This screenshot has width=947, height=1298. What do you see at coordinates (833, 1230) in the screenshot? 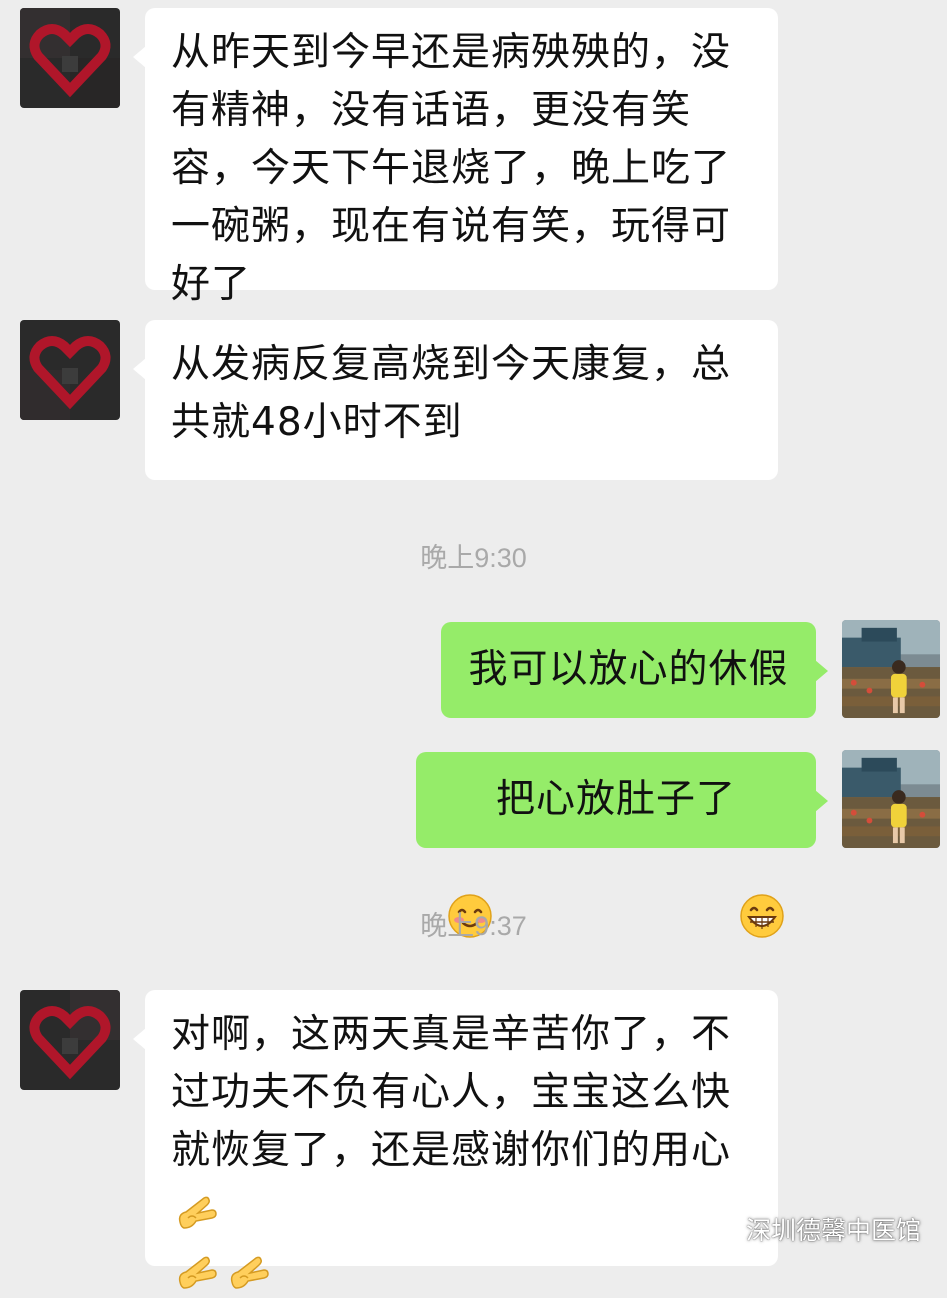
I see `watermark-text: 深圳德馨中医馆` at bounding box center [833, 1230].